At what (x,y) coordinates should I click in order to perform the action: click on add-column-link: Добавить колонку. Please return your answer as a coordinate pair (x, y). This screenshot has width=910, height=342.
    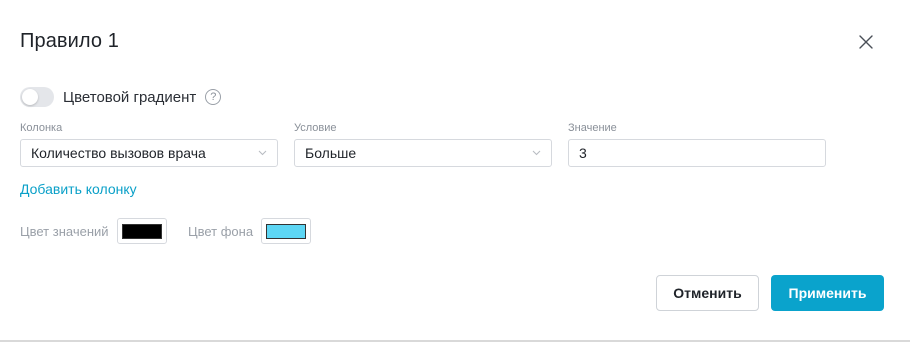
    Looking at the image, I should click on (78, 189).